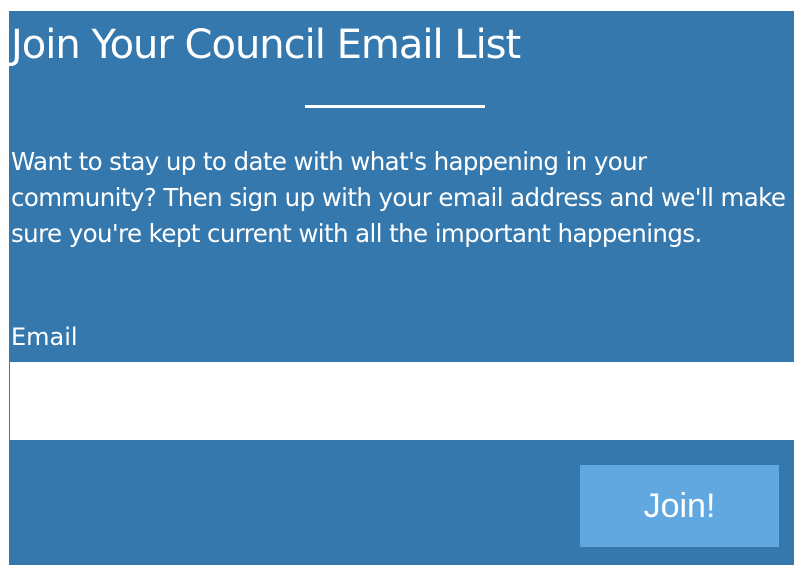 The image size is (794, 565). Describe the element at coordinates (395, 106) in the screenshot. I see `title-divider` at that location.